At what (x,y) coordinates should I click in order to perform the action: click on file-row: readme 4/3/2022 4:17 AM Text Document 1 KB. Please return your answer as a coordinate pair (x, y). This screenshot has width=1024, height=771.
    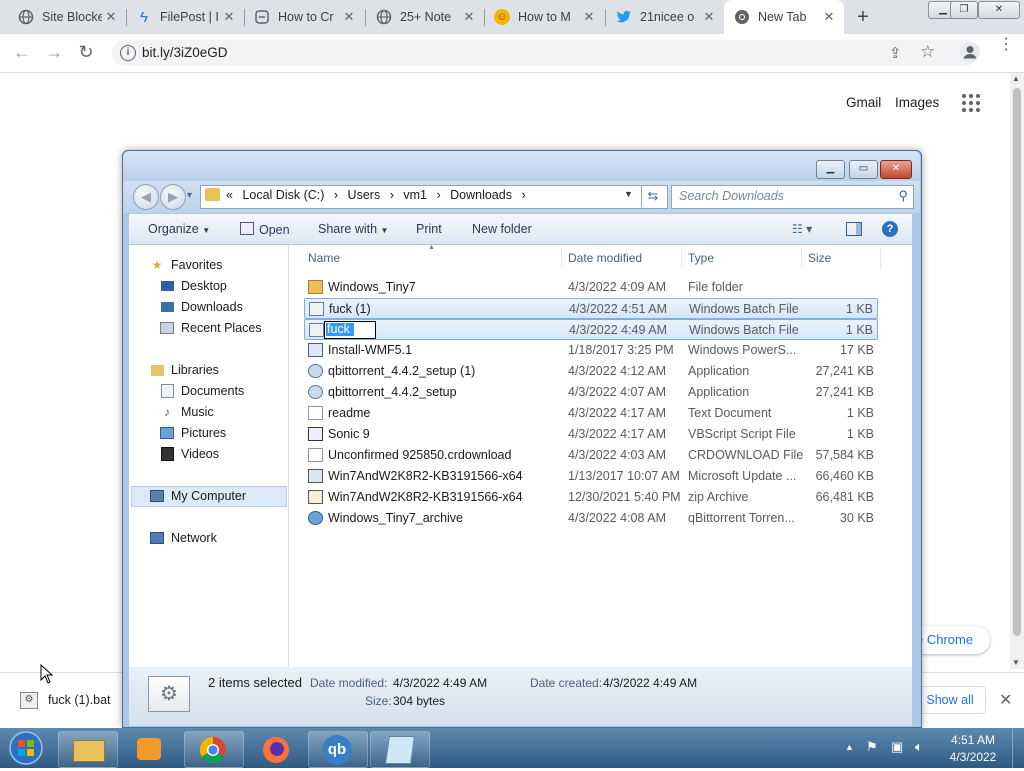
    Looking at the image, I should click on (591, 413).